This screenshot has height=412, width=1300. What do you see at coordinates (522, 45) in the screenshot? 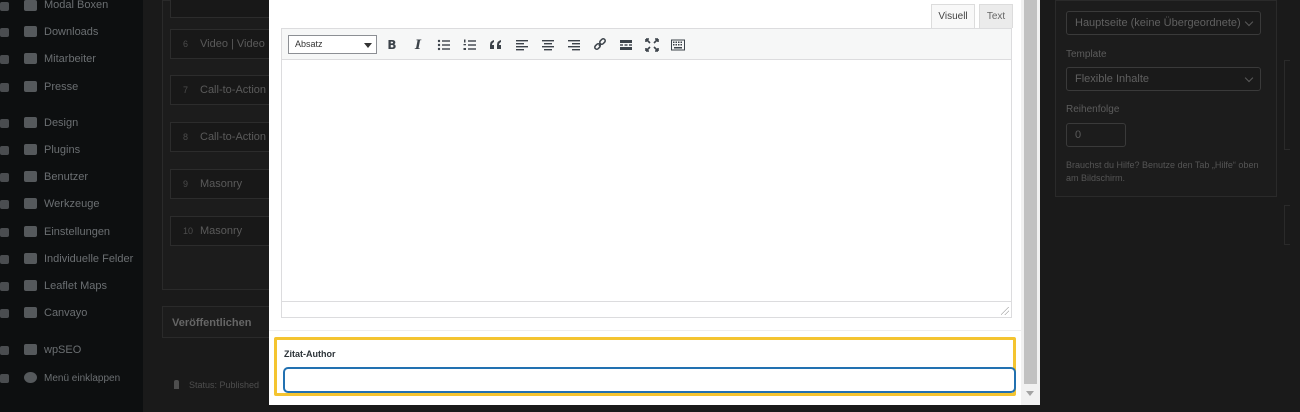
I see `align-left-icon` at bounding box center [522, 45].